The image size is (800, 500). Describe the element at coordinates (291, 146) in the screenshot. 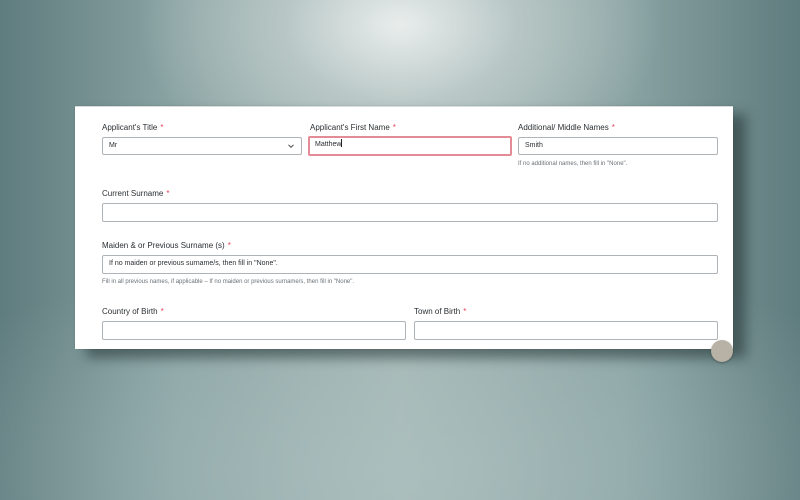

I see `chevron-down-icon` at that location.